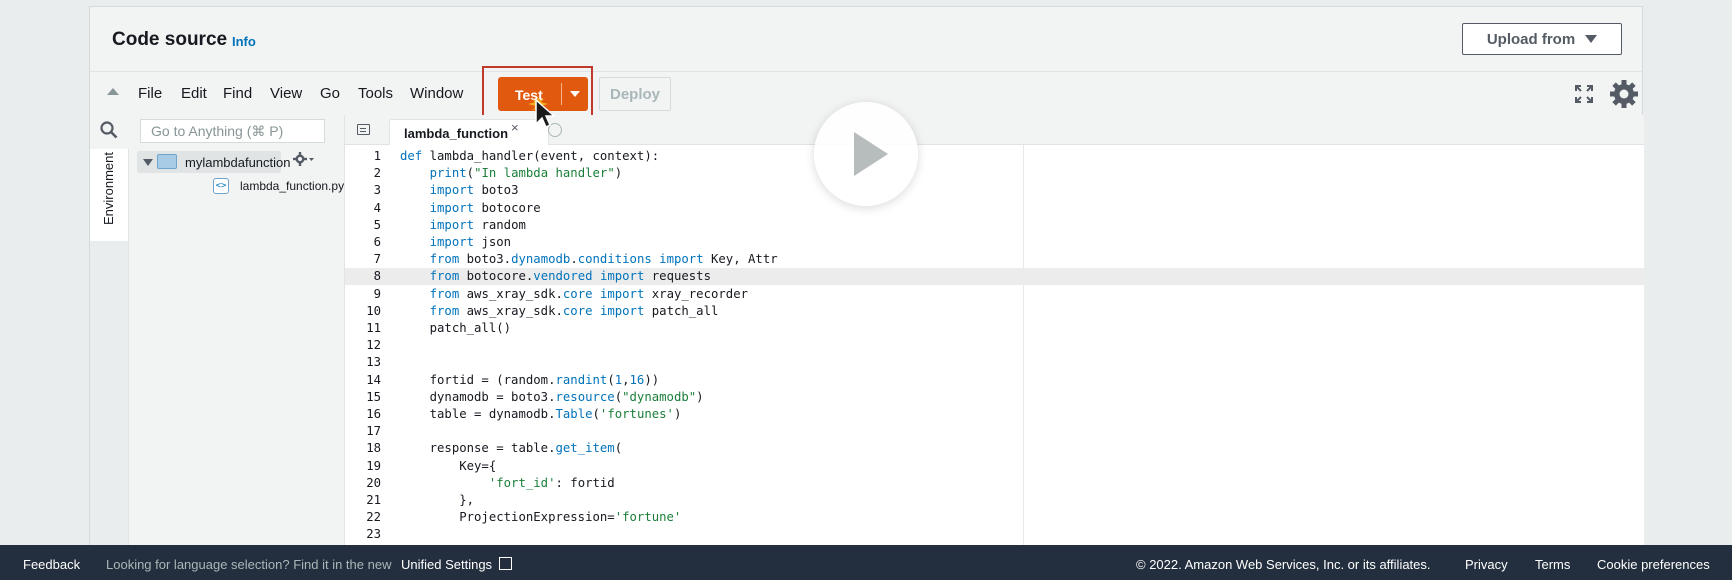  What do you see at coordinates (236, 345) in the screenshot?
I see `file-tree: mylambdafunction <> lambda_function.py` at bounding box center [236, 345].